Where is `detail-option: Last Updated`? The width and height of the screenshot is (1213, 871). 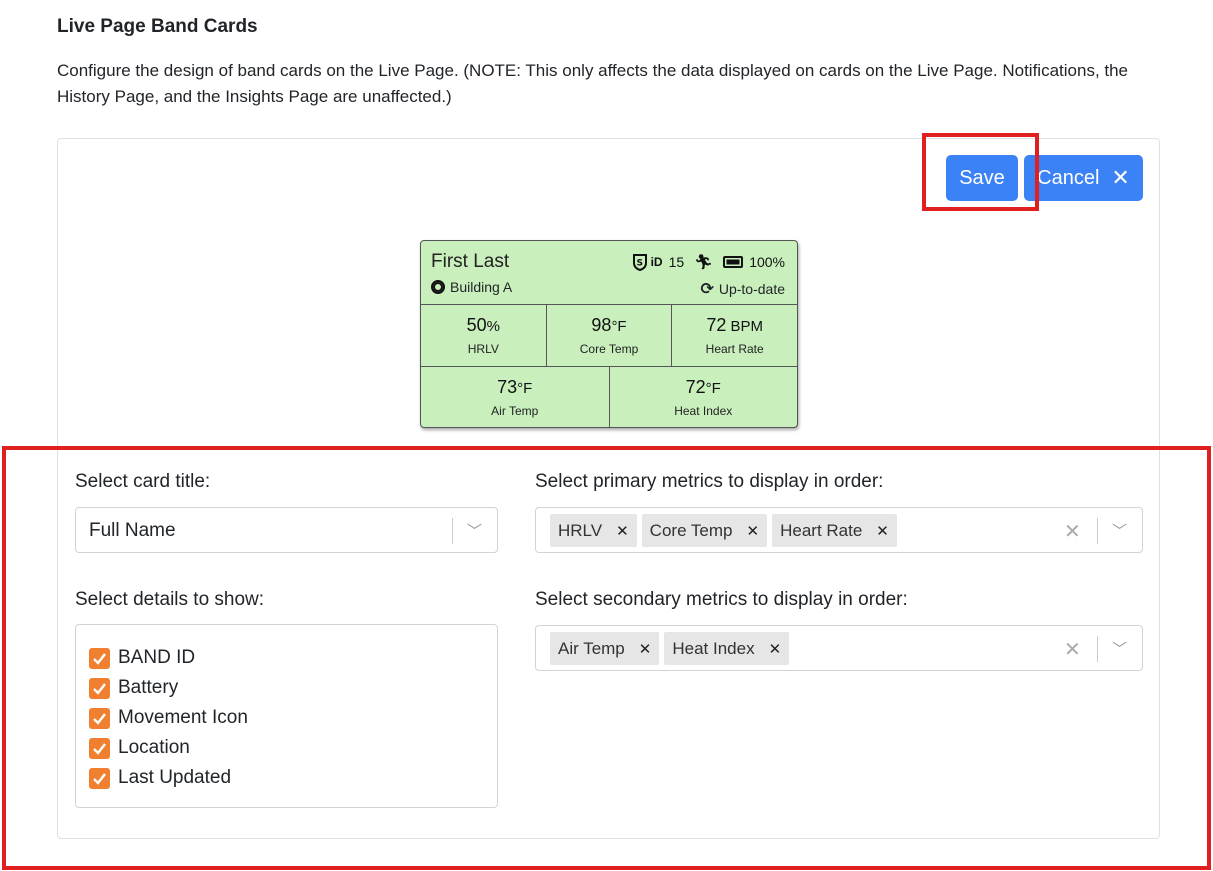
detail-option: Last Updated is located at coordinates (168, 778).